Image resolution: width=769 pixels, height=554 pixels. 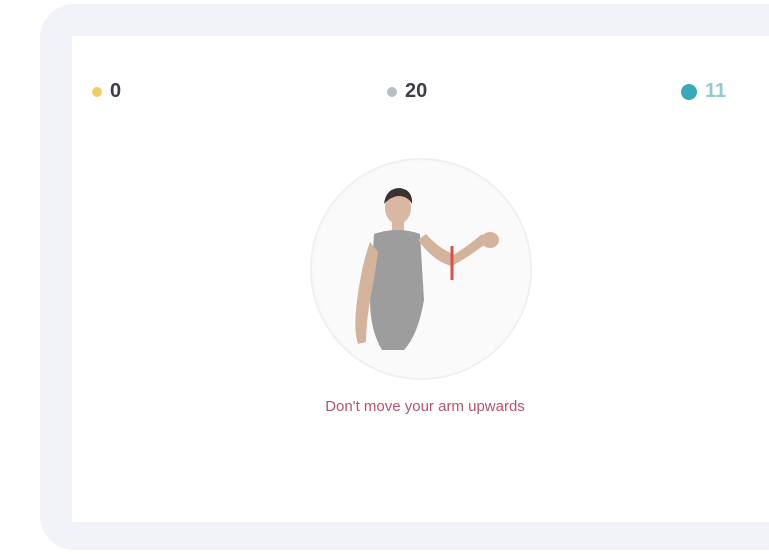 I want to click on exercise-instruction: Don't move your arm upwards, so click(x=425, y=406).